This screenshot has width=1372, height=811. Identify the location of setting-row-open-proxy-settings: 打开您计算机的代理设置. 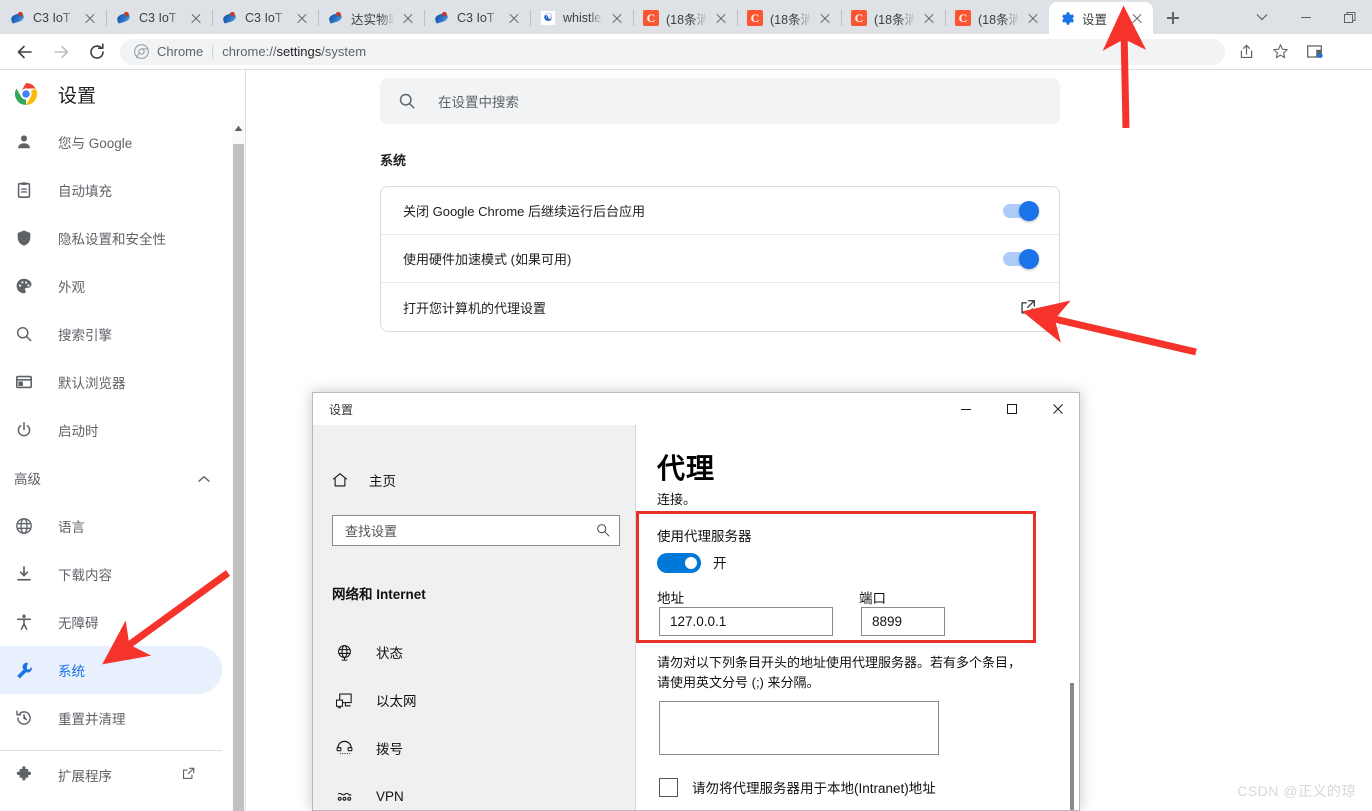
(720, 307).